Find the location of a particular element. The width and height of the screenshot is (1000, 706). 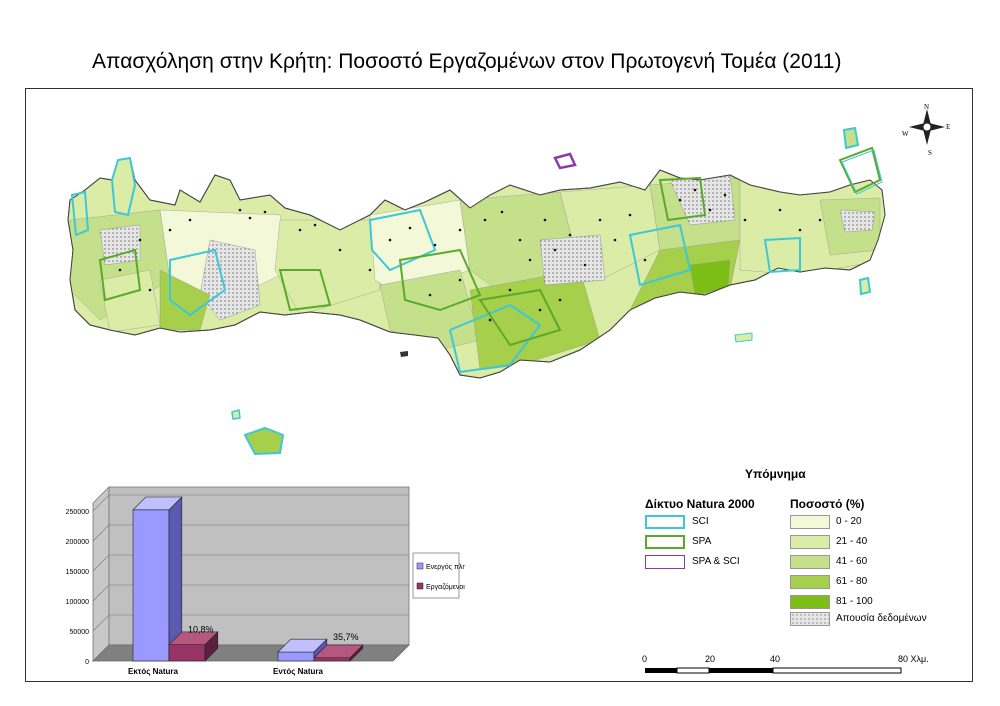

scale-label-80: 80 Χλμ. is located at coordinates (913, 659).